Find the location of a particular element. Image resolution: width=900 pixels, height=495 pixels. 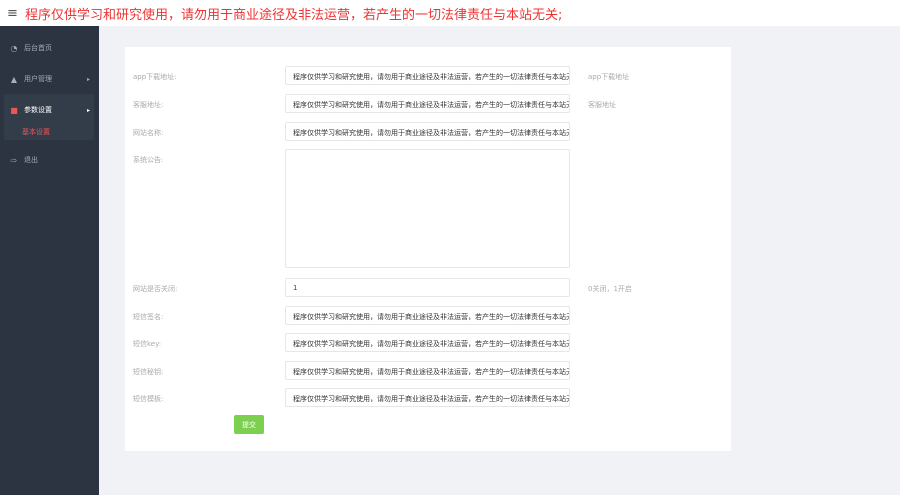

submit-button: 提交 is located at coordinates (249, 424).